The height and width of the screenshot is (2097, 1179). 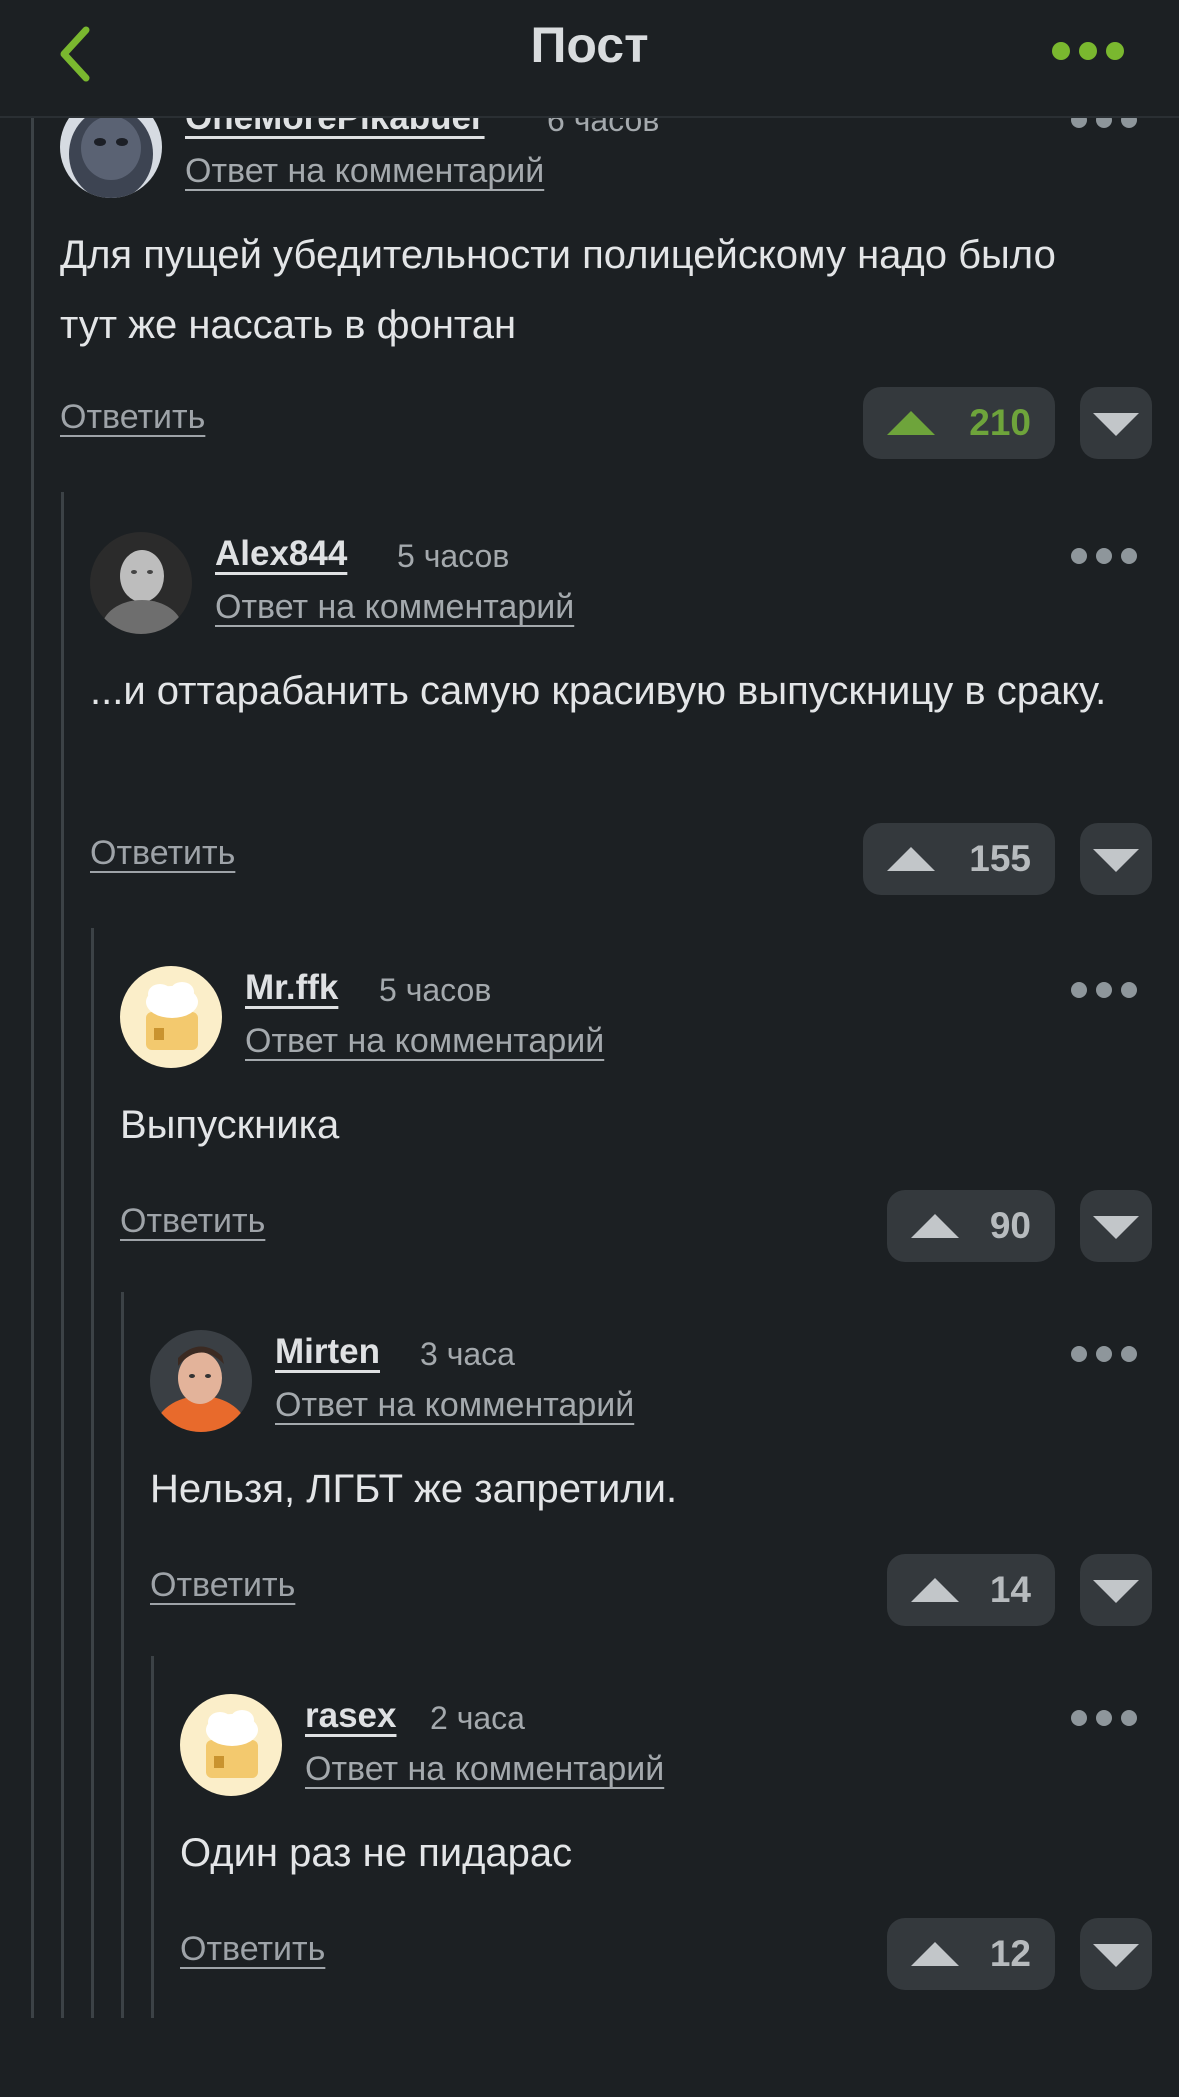 I want to click on upvote-button: 12, so click(x=971, y=1954).